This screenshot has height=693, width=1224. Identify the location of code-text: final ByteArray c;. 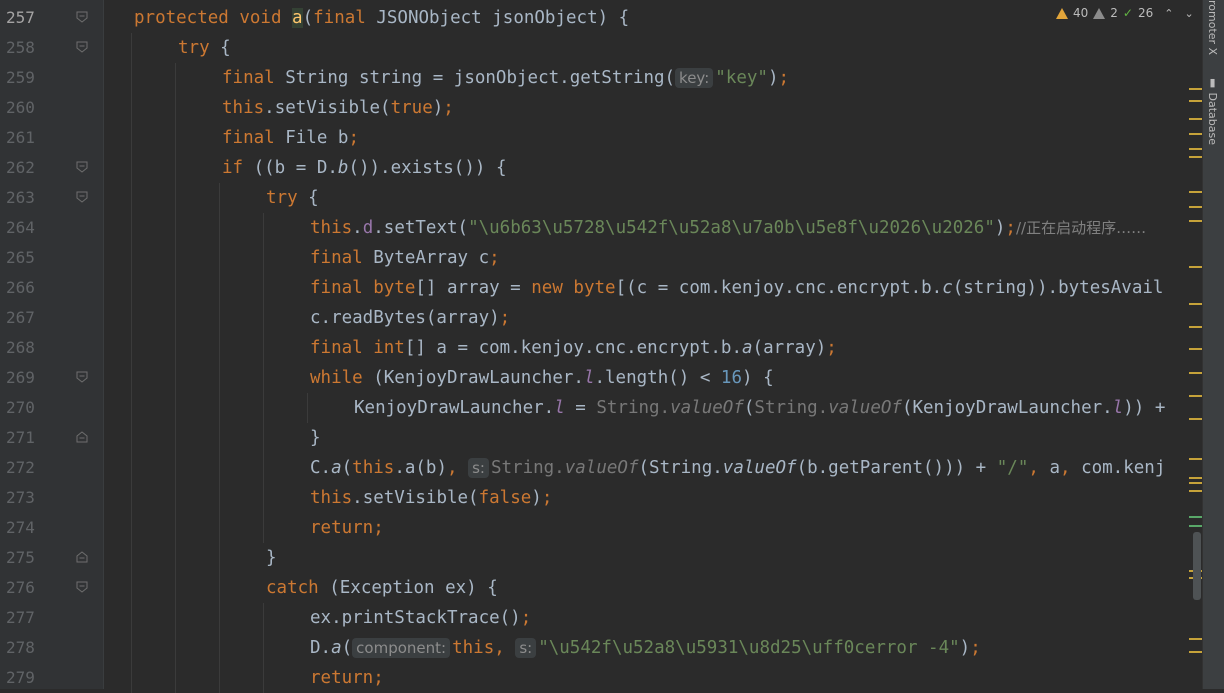
(405, 258).